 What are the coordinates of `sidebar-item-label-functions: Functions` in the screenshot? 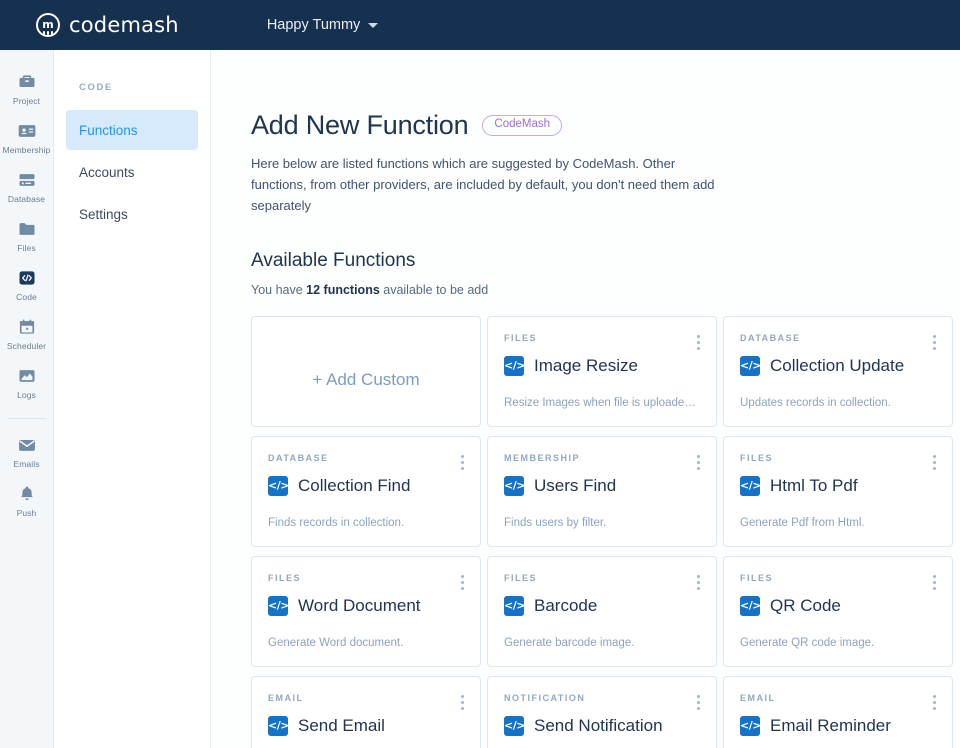 It's located at (108, 130).